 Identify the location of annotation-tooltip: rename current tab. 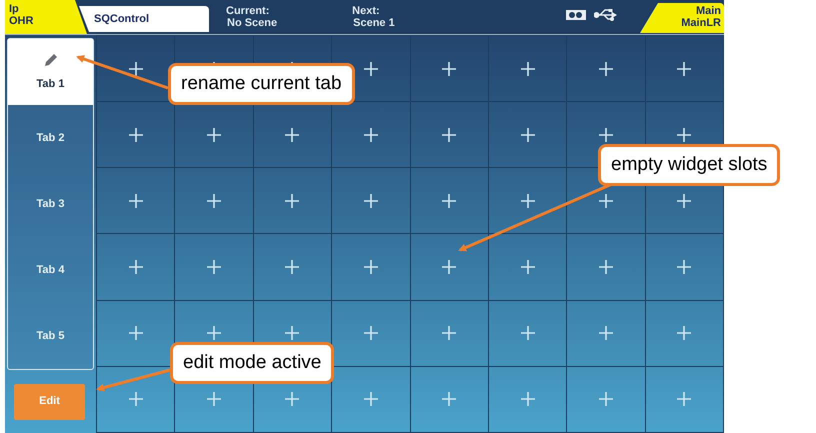
(261, 84).